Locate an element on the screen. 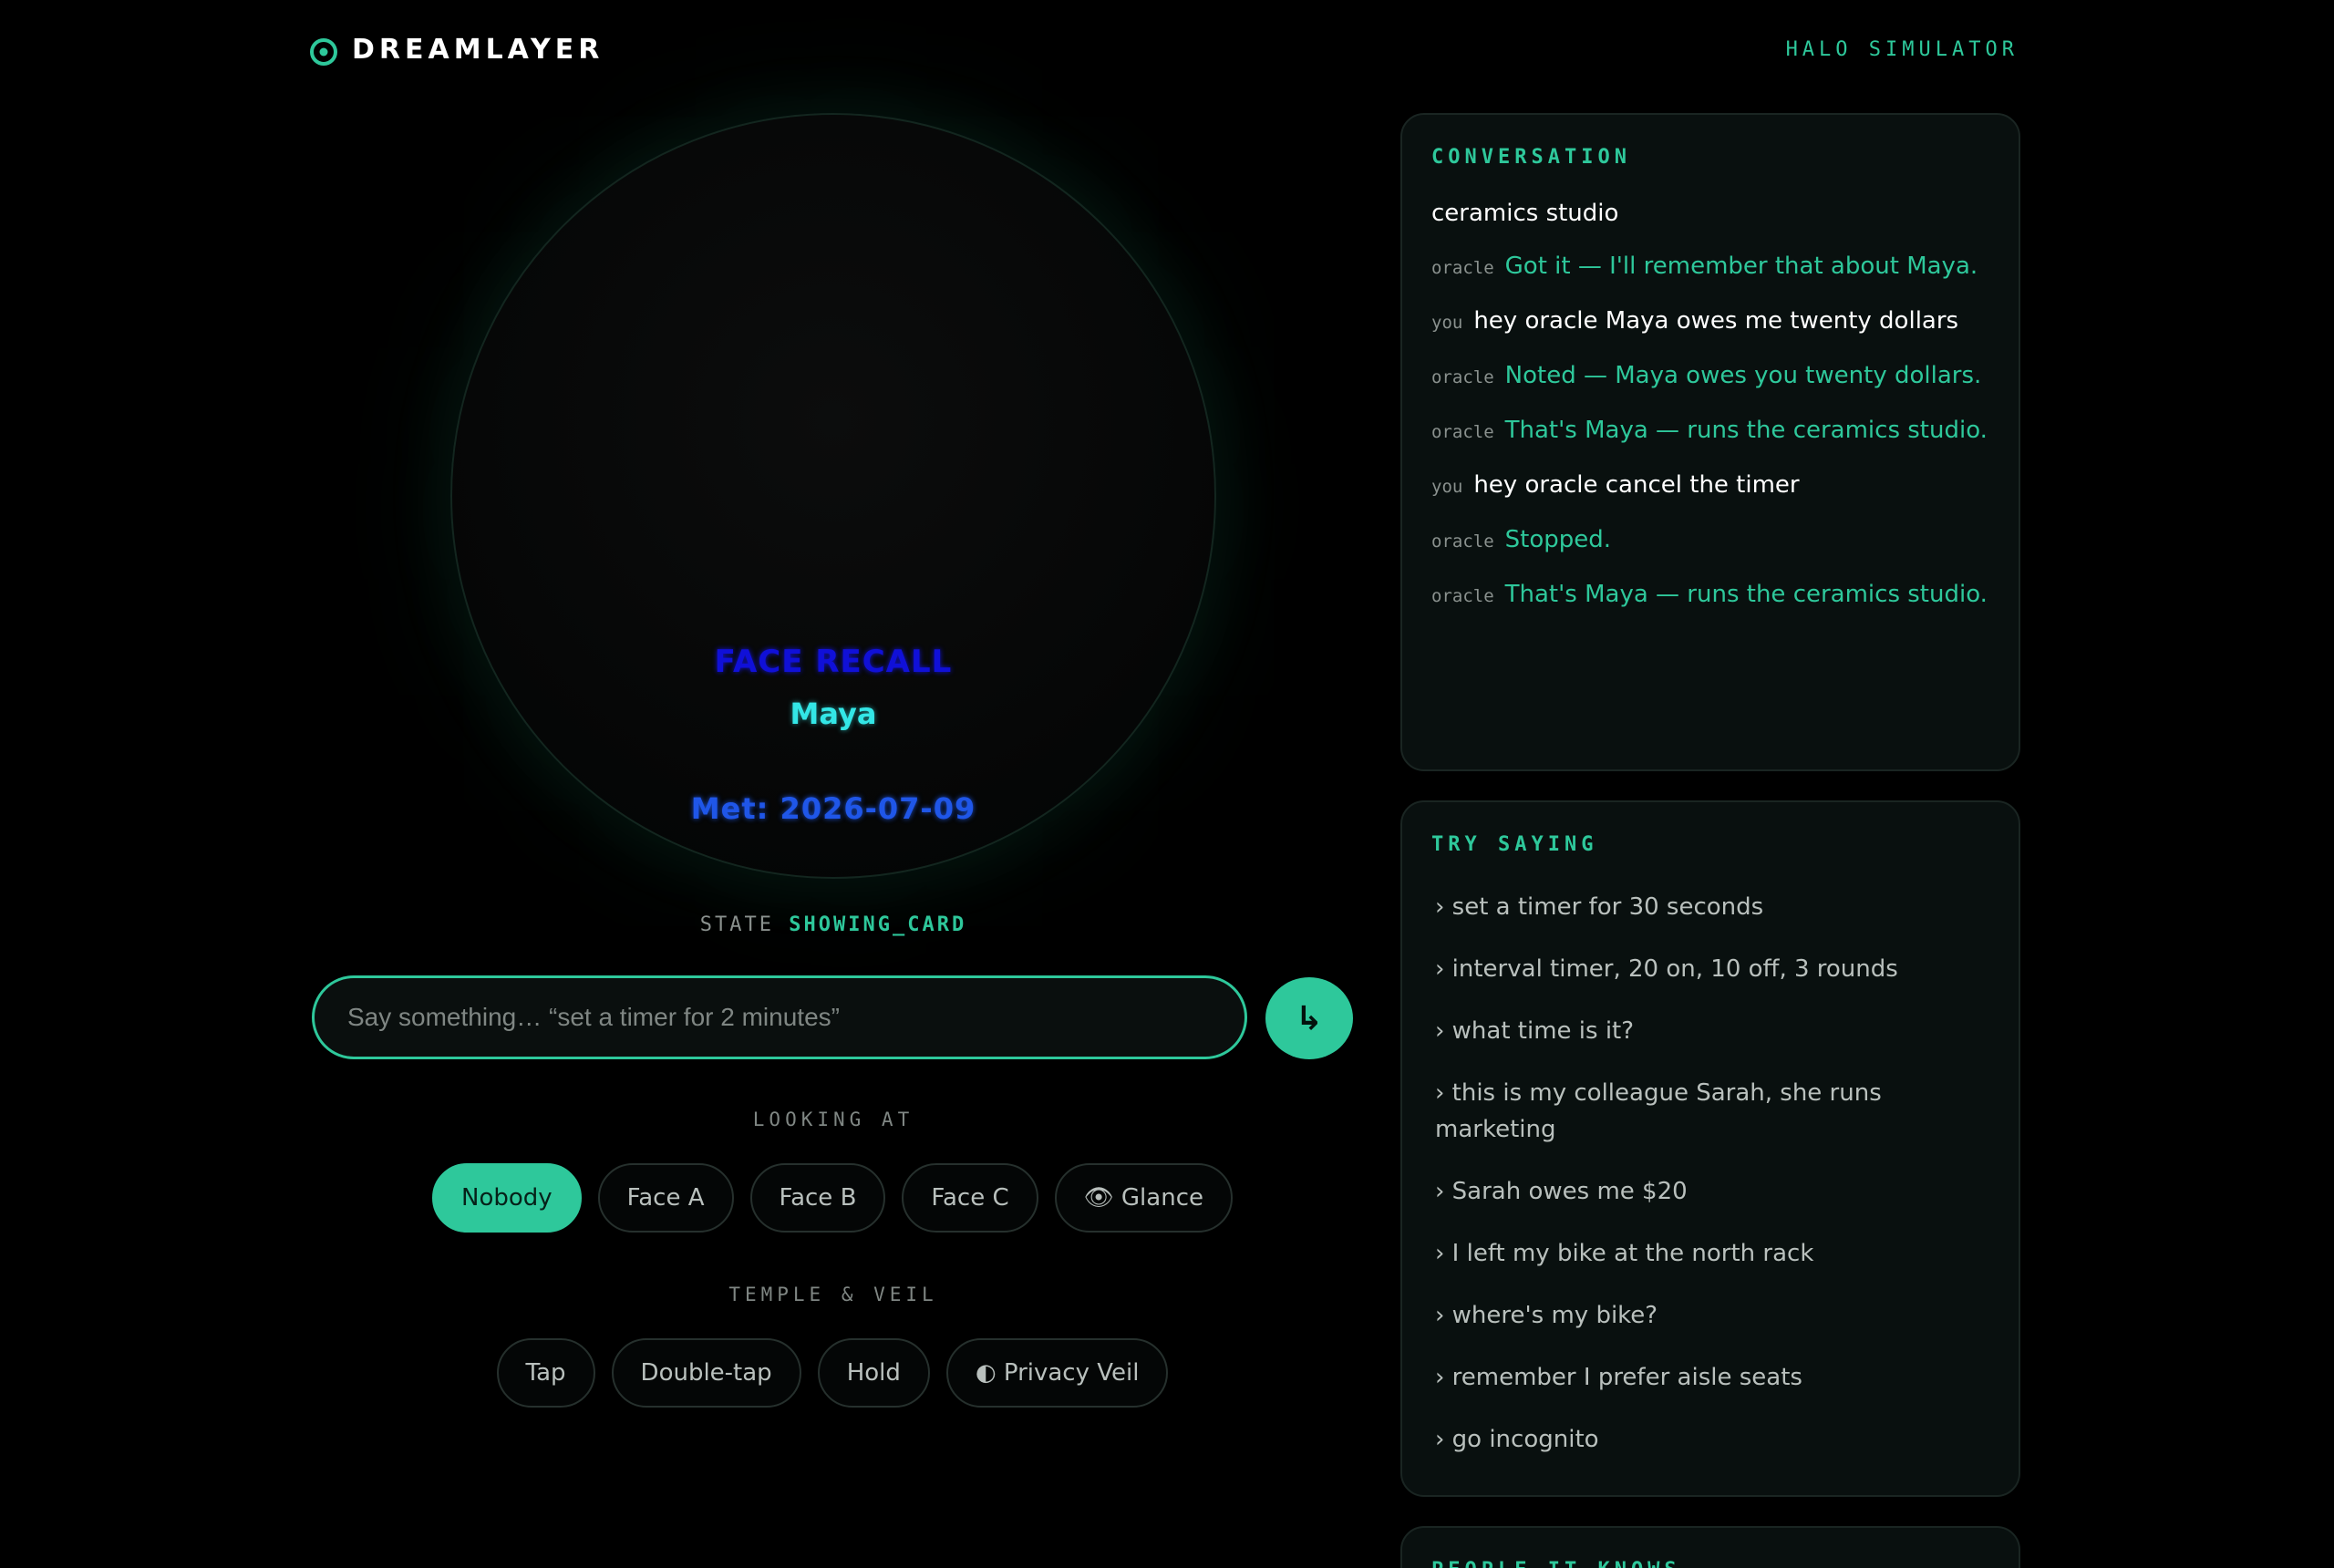 The image size is (2334, 1568). say-input-wrapper is located at coordinates (779, 1017).